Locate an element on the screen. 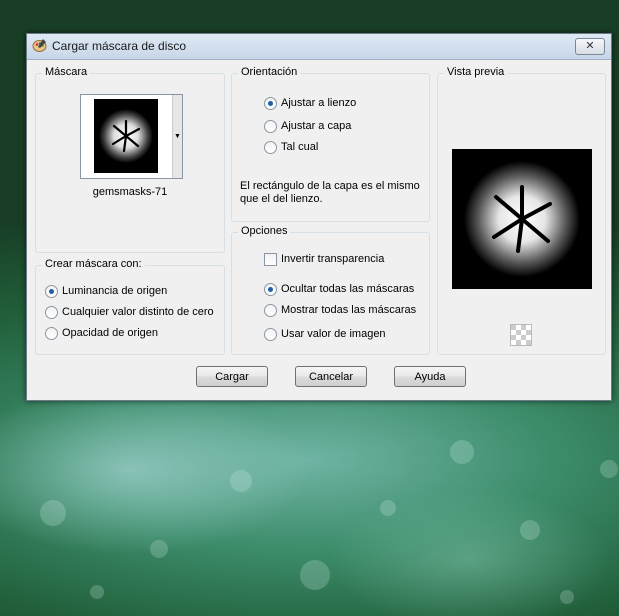 Image resolution: width=619 pixels, height=616 pixels. radio-label: Ajustar a lienzo is located at coordinates (319, 103).